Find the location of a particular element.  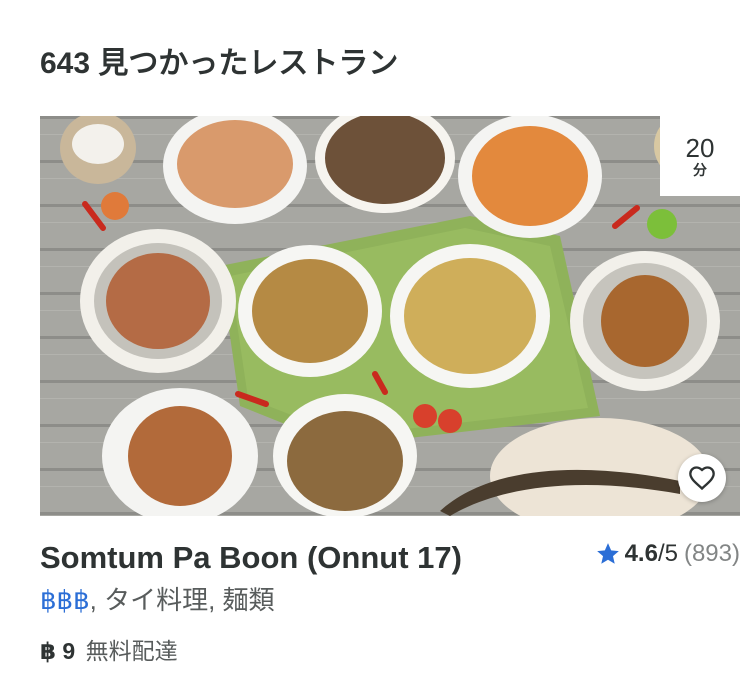

restaurant-tags: ฿฿฿, タイ料理, 麺類 is located at coordinates (157, 598).